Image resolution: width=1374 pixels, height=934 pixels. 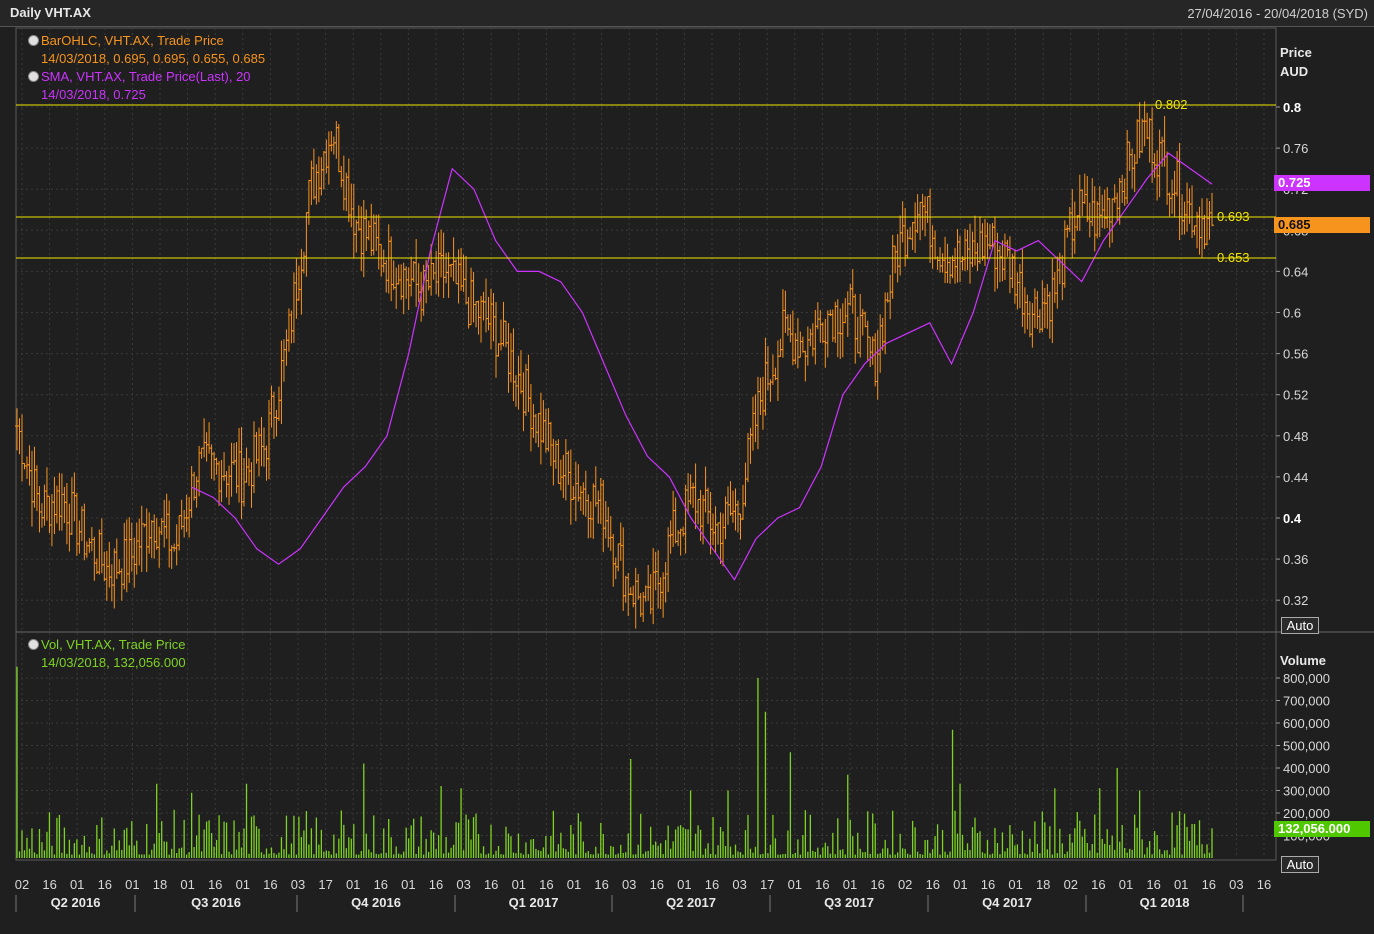 I want to click on x-quarter-label: Q3 2016, so click(x=216, y=902).